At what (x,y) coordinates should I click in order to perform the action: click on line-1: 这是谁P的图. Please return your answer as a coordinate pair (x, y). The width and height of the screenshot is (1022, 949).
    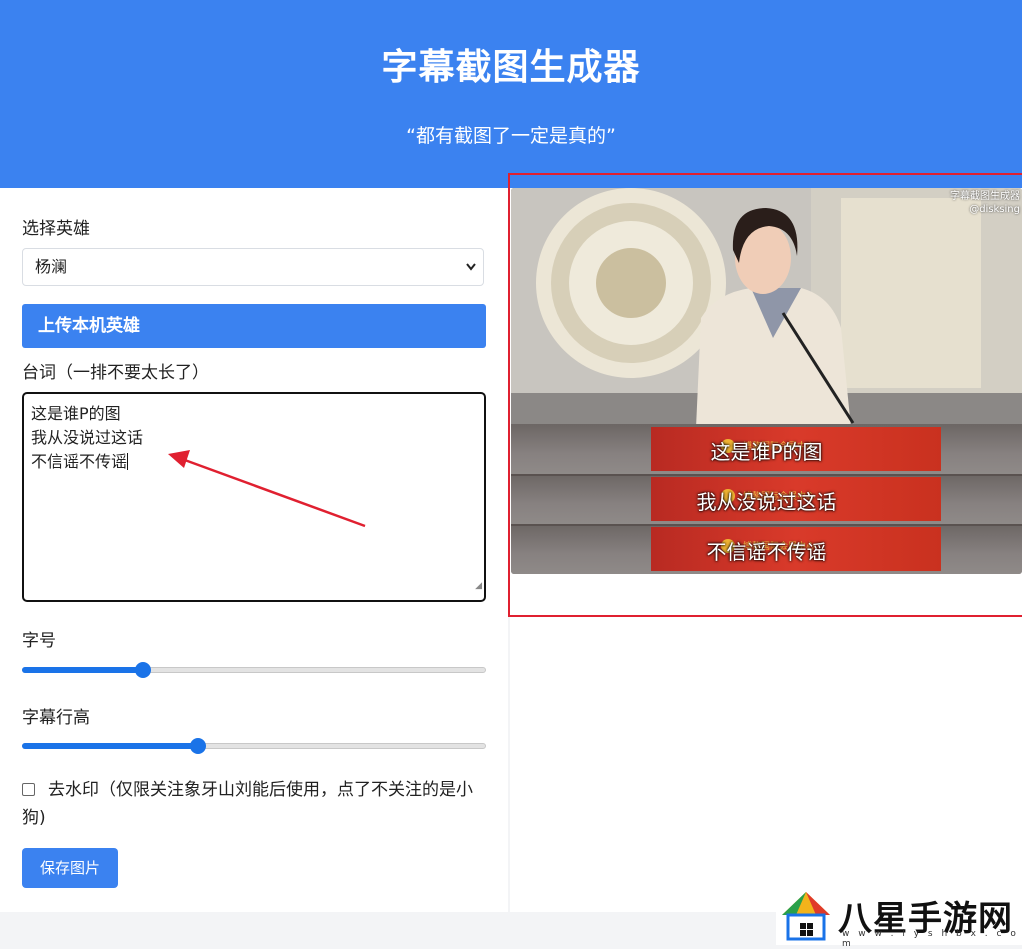
    Looking at the image, I should click on (76, 413).